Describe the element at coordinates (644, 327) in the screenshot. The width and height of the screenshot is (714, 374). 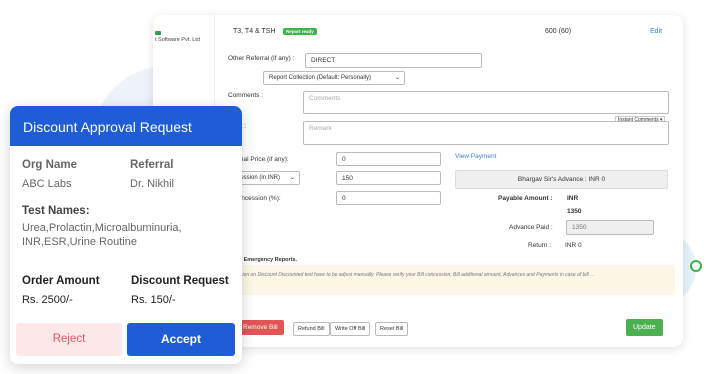
I see `update-button: Update` at that location.